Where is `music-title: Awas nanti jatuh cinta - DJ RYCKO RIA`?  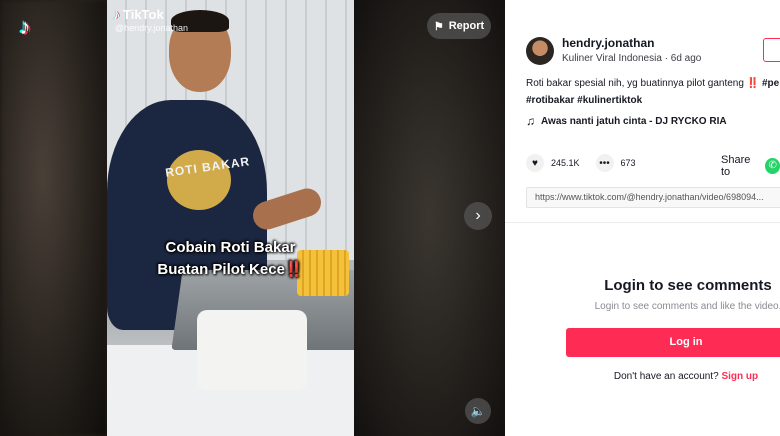 music-title: Awas nanti jatuh cinta - DJ RYCKO RIA is located at coordinates (634, 121).